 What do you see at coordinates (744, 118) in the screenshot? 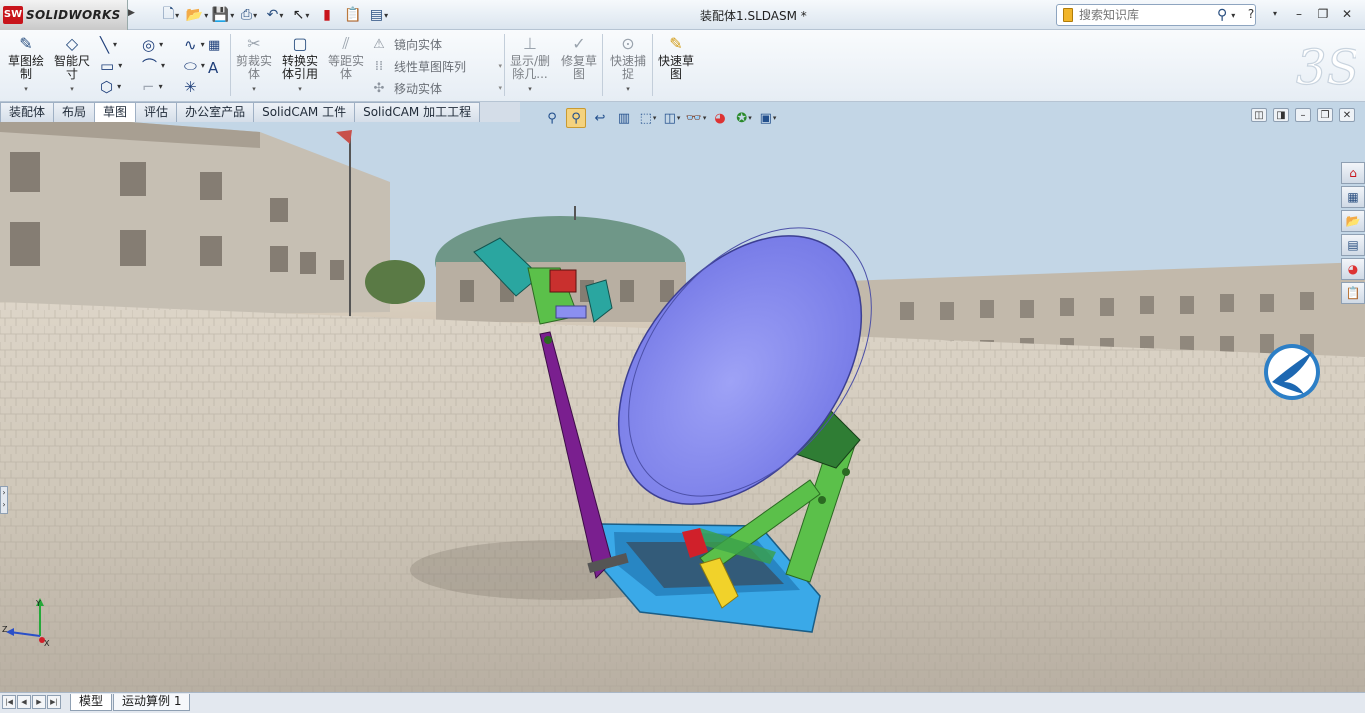
I see `apply-scene-icon: ✪ ▾` at bounding box center [744, 118].